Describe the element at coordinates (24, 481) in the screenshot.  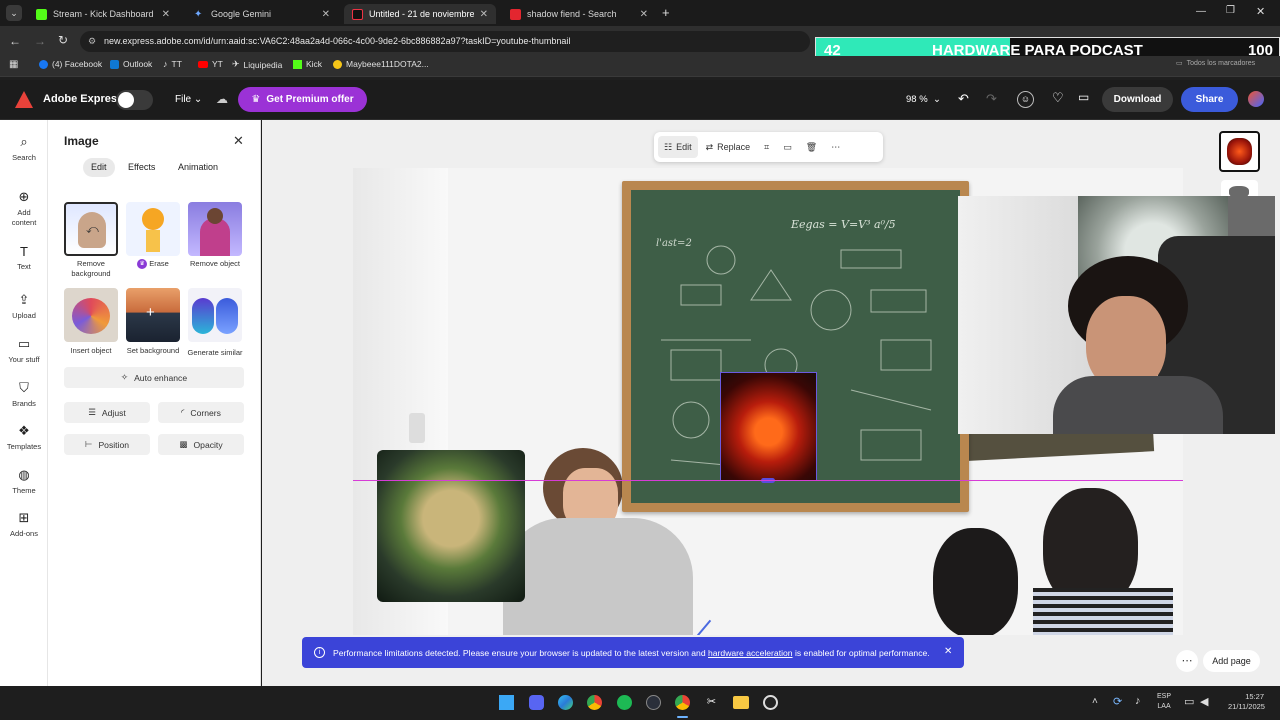
I see `sidebar-item-theme: ◍ Theme` at that location.